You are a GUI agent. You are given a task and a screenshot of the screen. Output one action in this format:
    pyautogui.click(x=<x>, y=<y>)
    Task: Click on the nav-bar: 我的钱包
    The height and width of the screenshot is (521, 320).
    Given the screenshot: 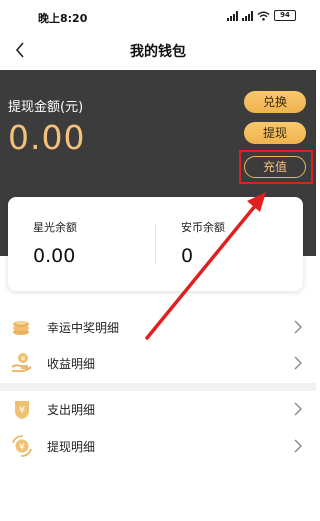 What is the action you would take?
    pyautogui.click(x=158, y=50)
    